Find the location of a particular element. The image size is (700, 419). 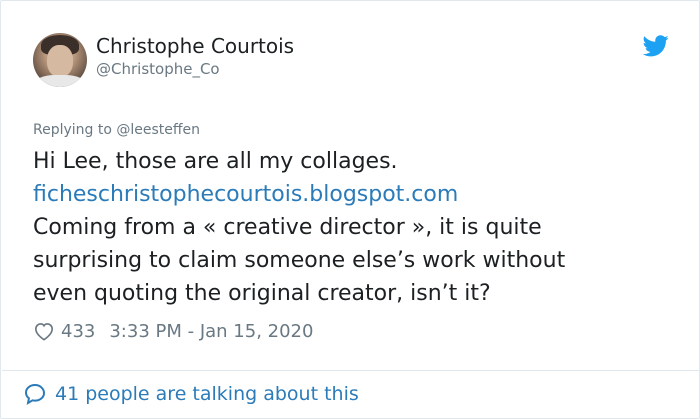

divider is located at coordinates (351, 370).